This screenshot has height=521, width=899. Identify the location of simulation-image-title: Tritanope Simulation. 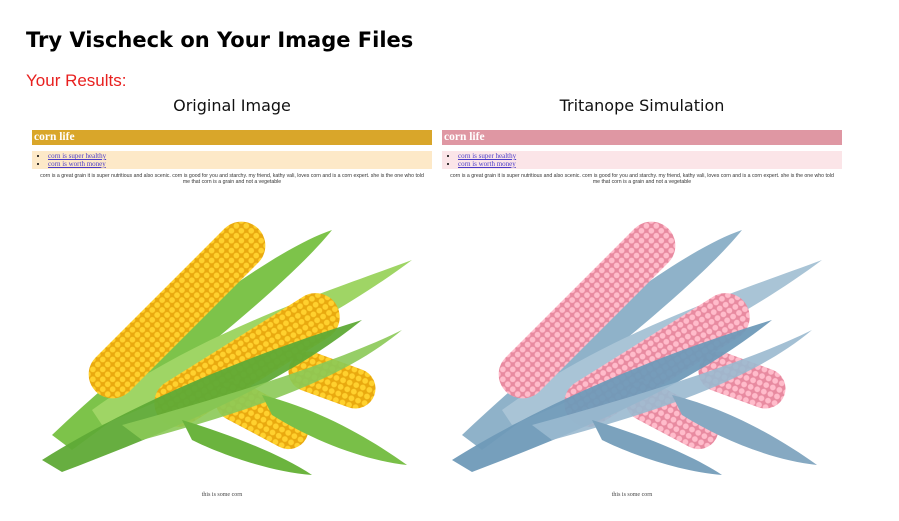
(642, 105).